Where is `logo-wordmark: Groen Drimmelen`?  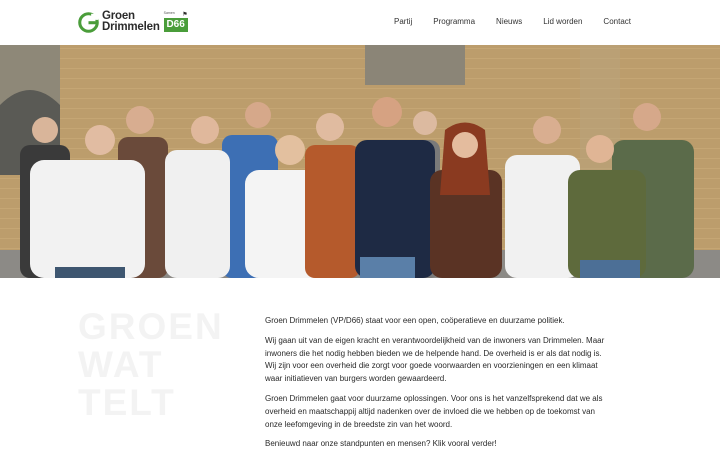
logo-wordmark: Groen Drimmelen is located at coordinates (131, 21).